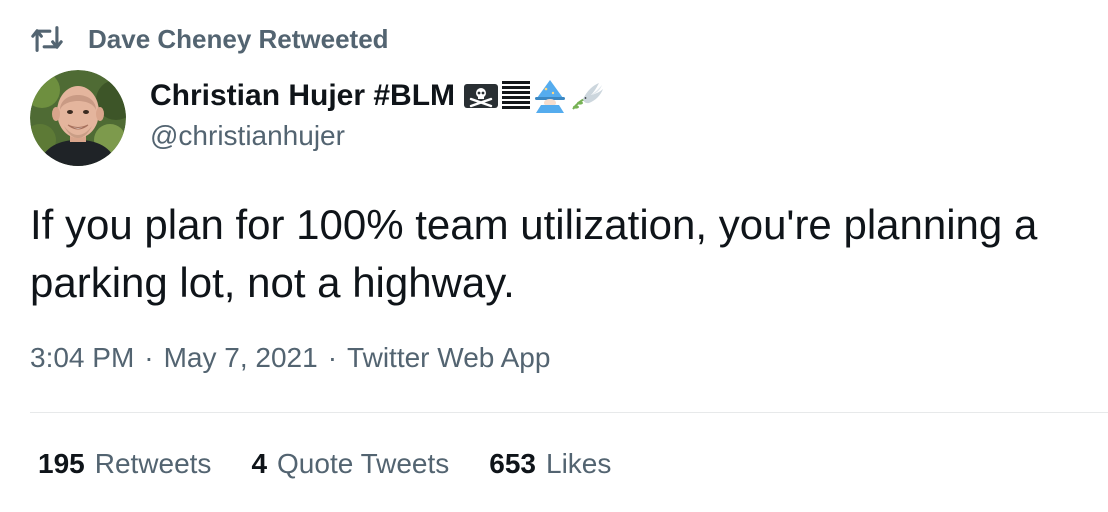  Describe the element at coordinates (588, 96) in the screenshot. I see `dove-icon` at that location.